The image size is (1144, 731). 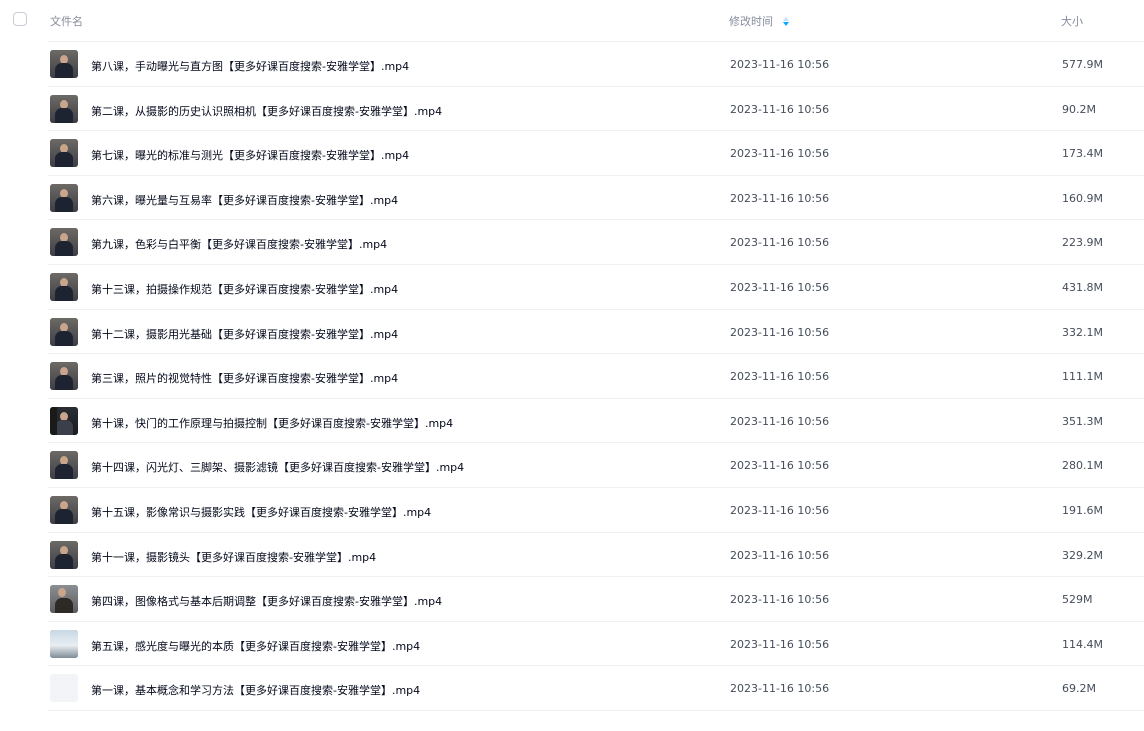 What do you see at coordinates (244, 289) in the screenshot?
I see `file-name: 第十三课，拍摄操作规范【更多好课百度搜索-安雅学堂】.mp4` at bounding box center [244, 289].